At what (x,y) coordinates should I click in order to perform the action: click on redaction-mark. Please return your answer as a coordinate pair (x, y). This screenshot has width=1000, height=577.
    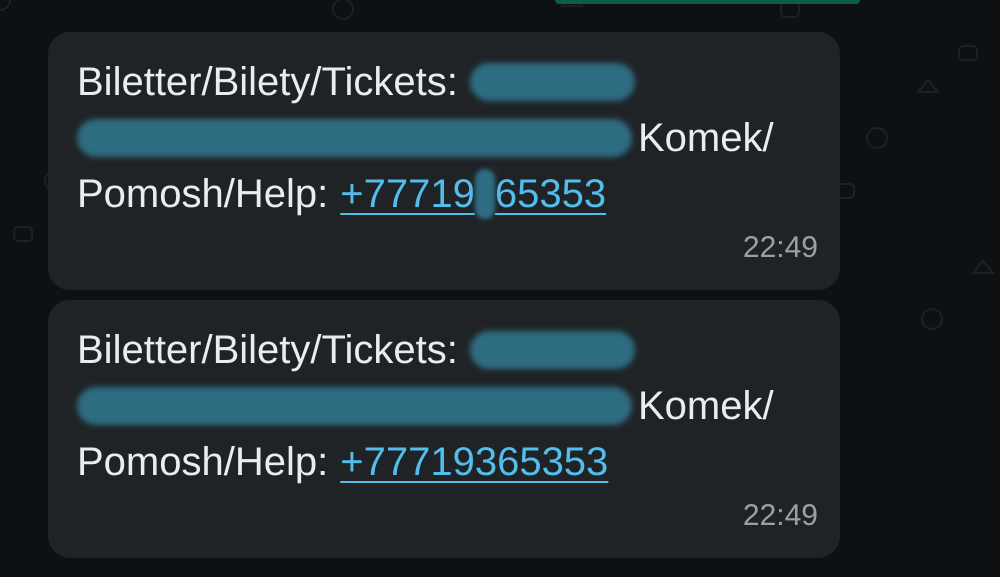
    Looking at the image, I should click on (484, 194).